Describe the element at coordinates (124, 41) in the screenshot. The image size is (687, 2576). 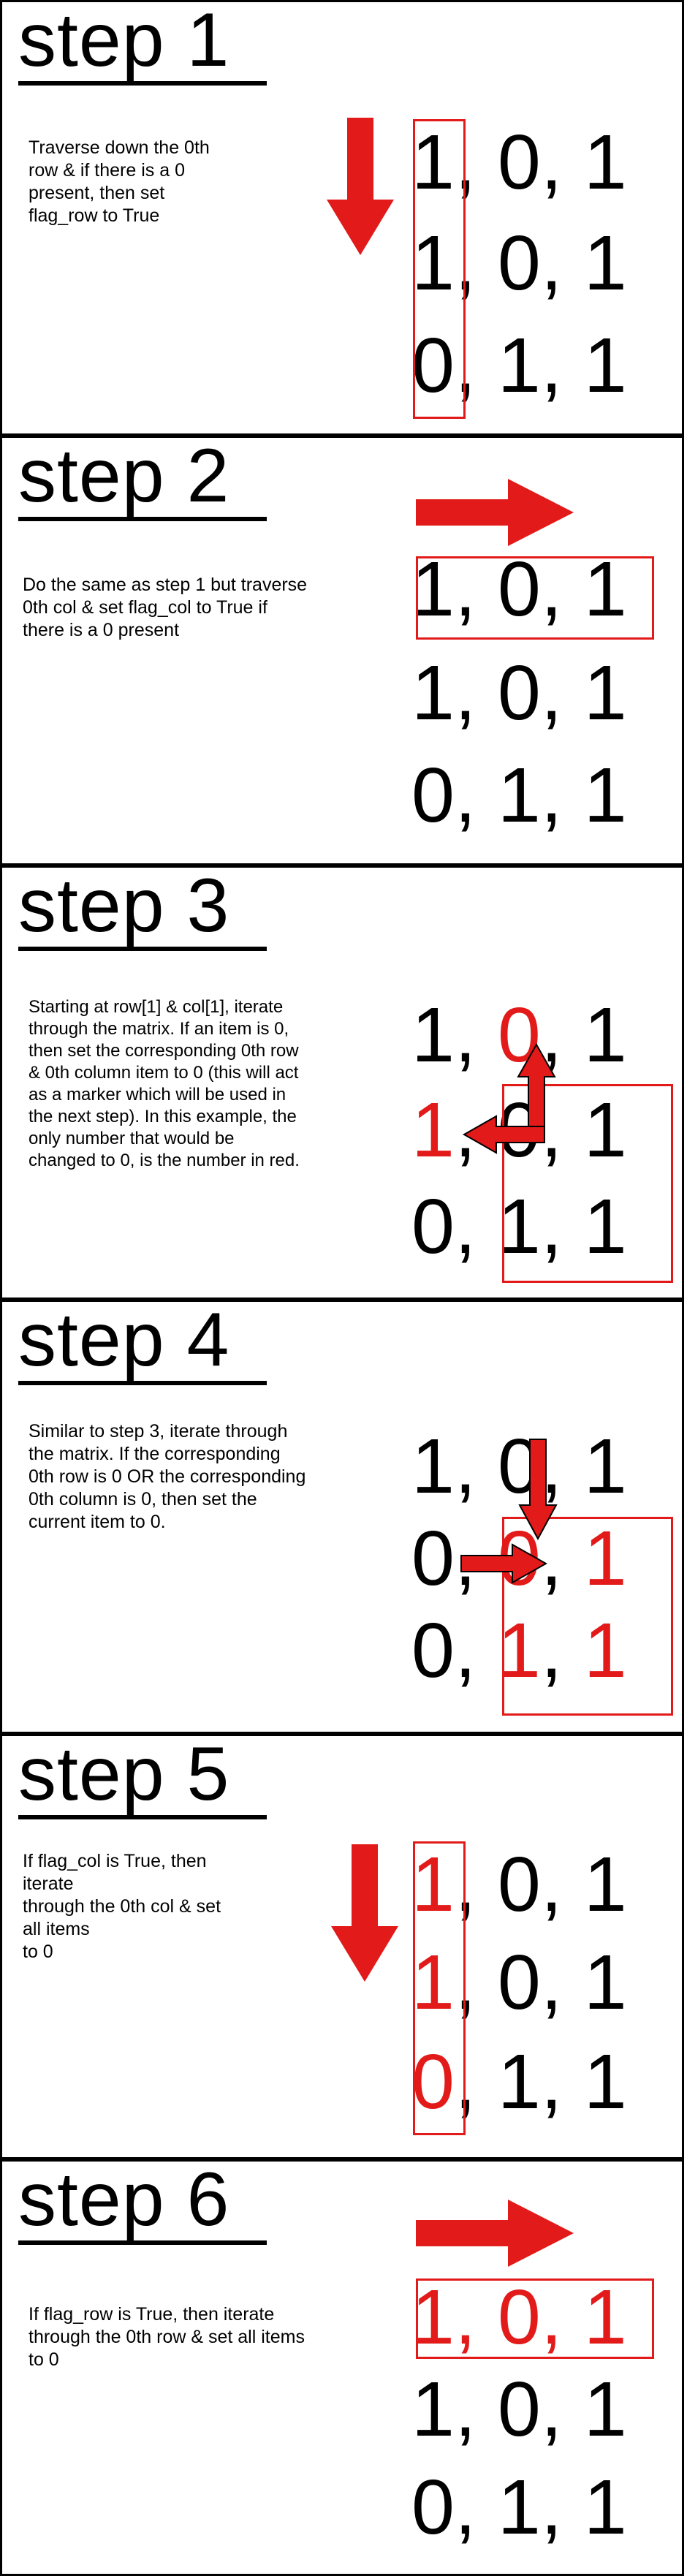
I see `step-title: step 1` at that location.